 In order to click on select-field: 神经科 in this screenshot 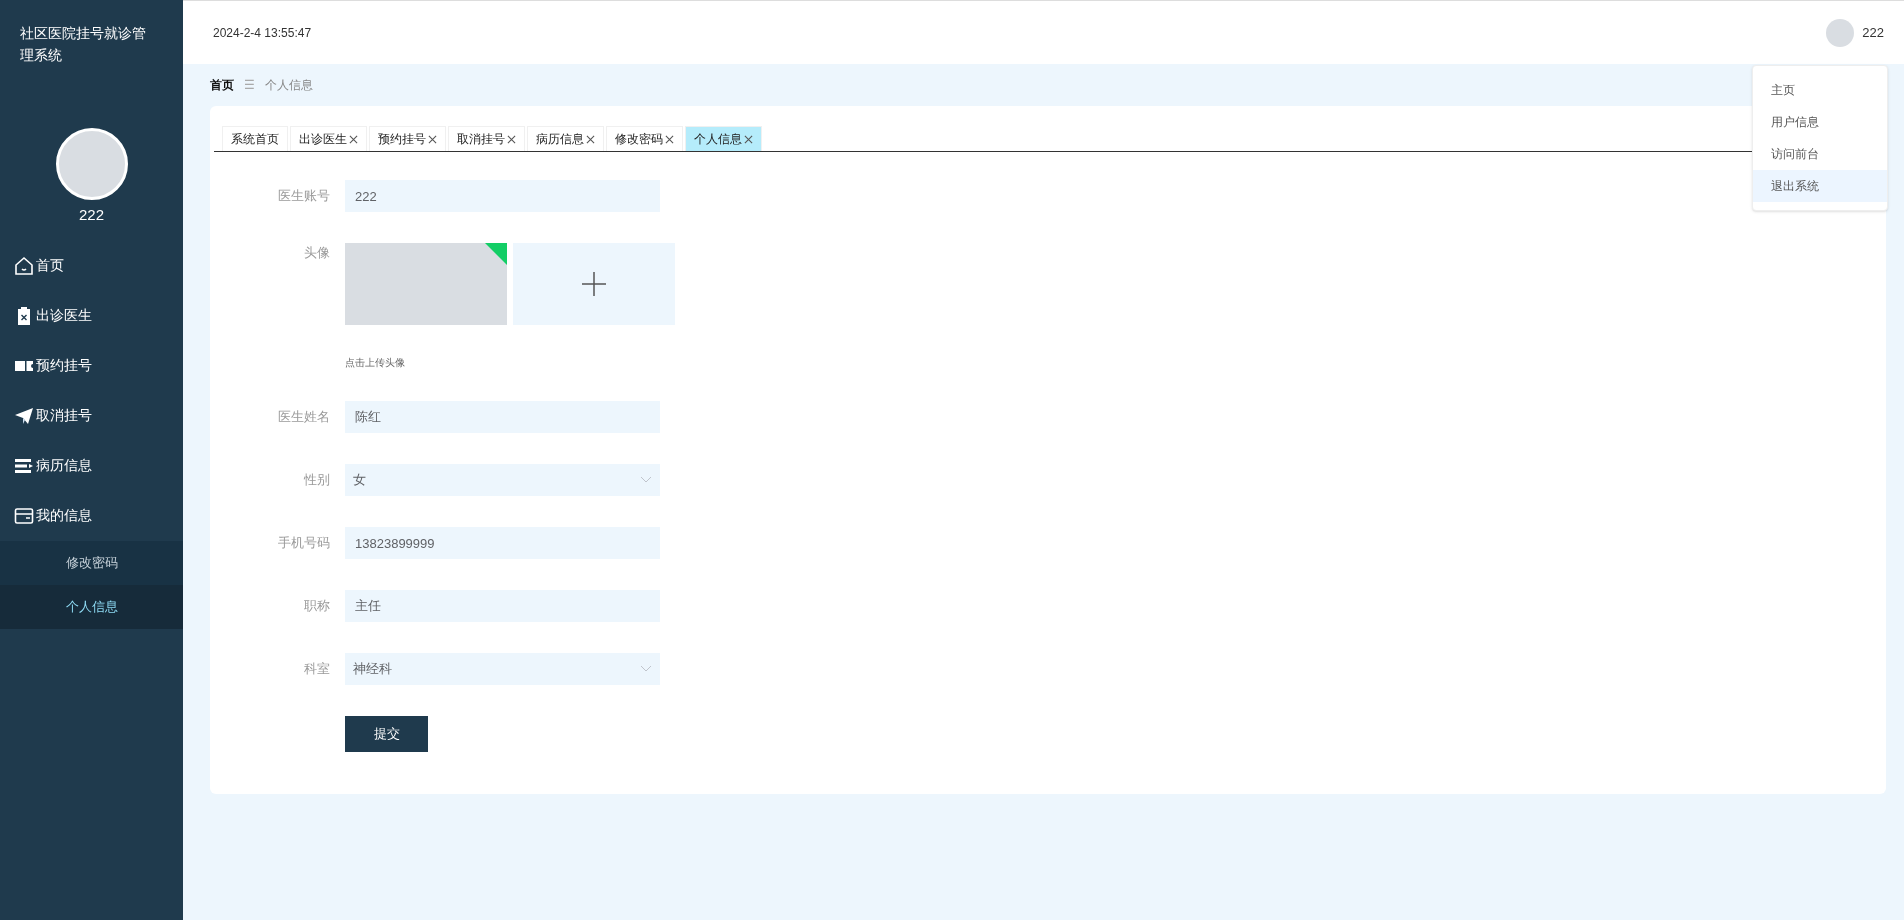, I will do `click(502, 669)`.